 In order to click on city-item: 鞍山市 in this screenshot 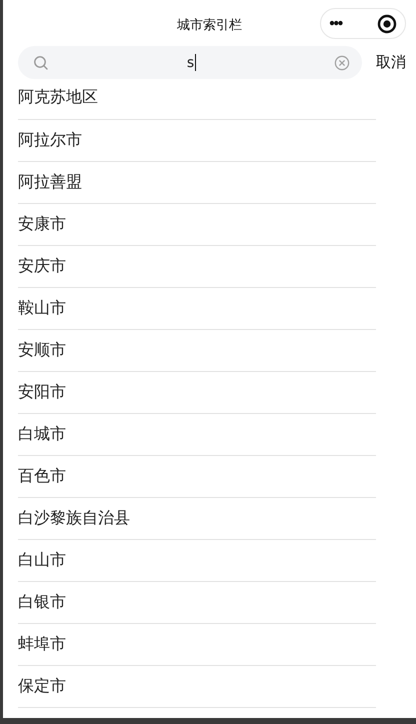, I will do `click(42, 308)`.